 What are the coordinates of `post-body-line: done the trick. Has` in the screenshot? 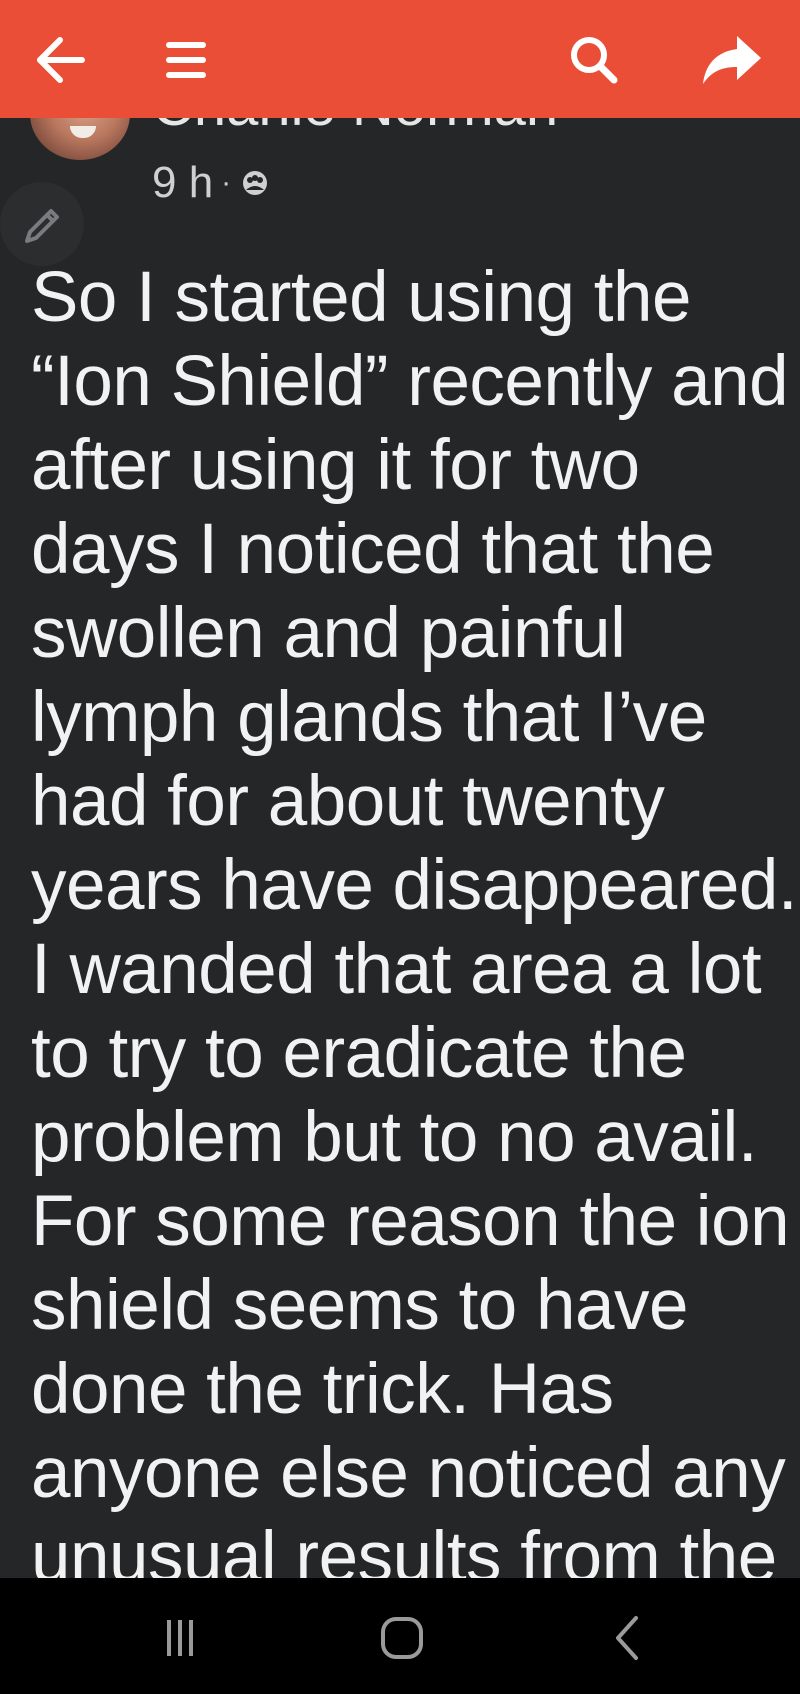 It's located at (322, 1389).